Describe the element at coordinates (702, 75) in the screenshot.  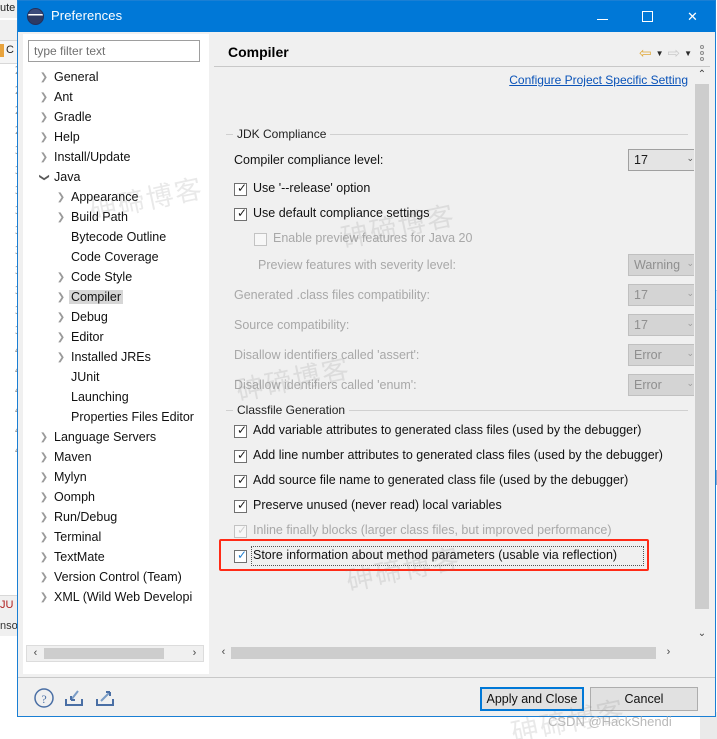
I see `scroll-up-arrow-icon: ⌃` at that location.